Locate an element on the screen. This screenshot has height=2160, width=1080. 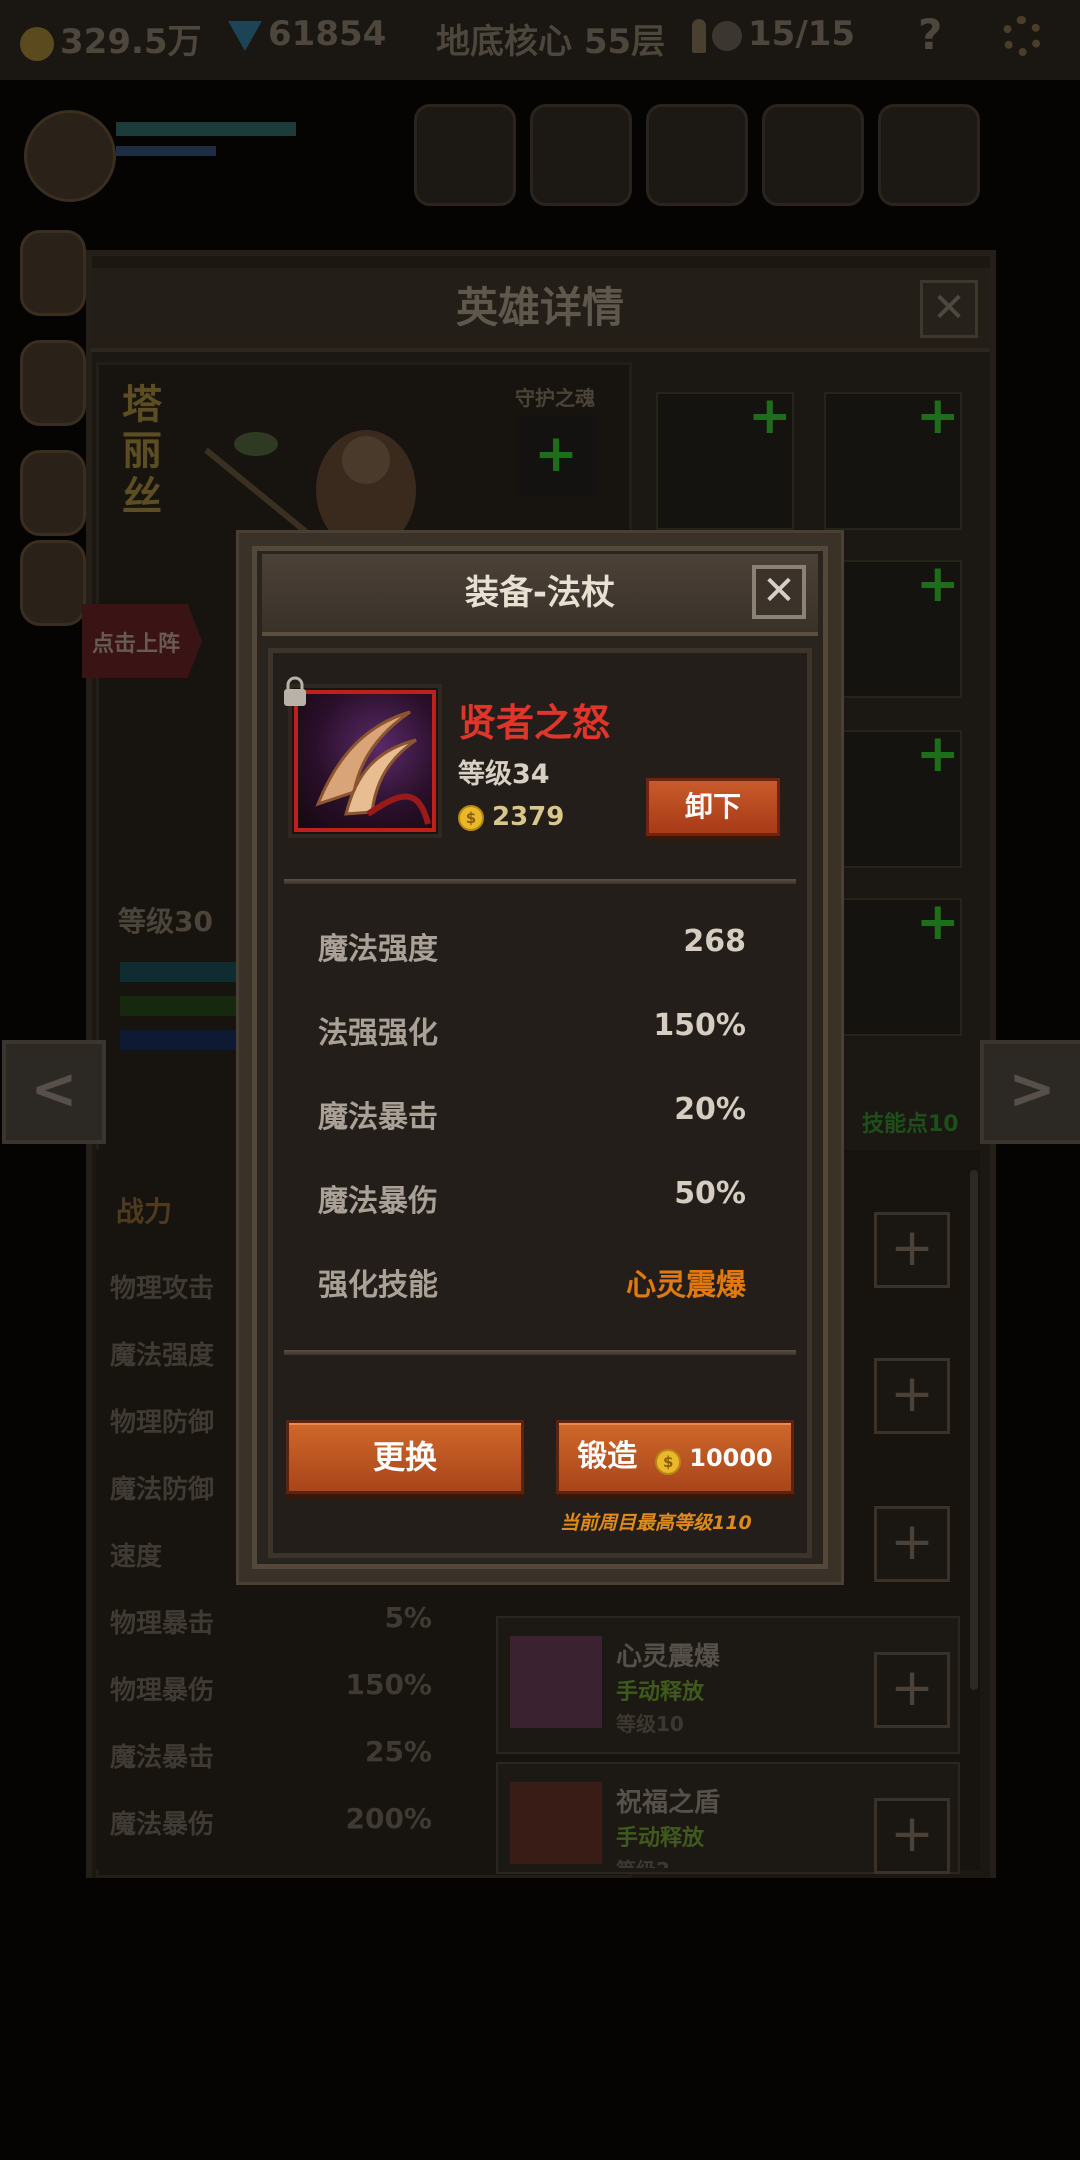
key-icon is located at coordinates (699, 35).